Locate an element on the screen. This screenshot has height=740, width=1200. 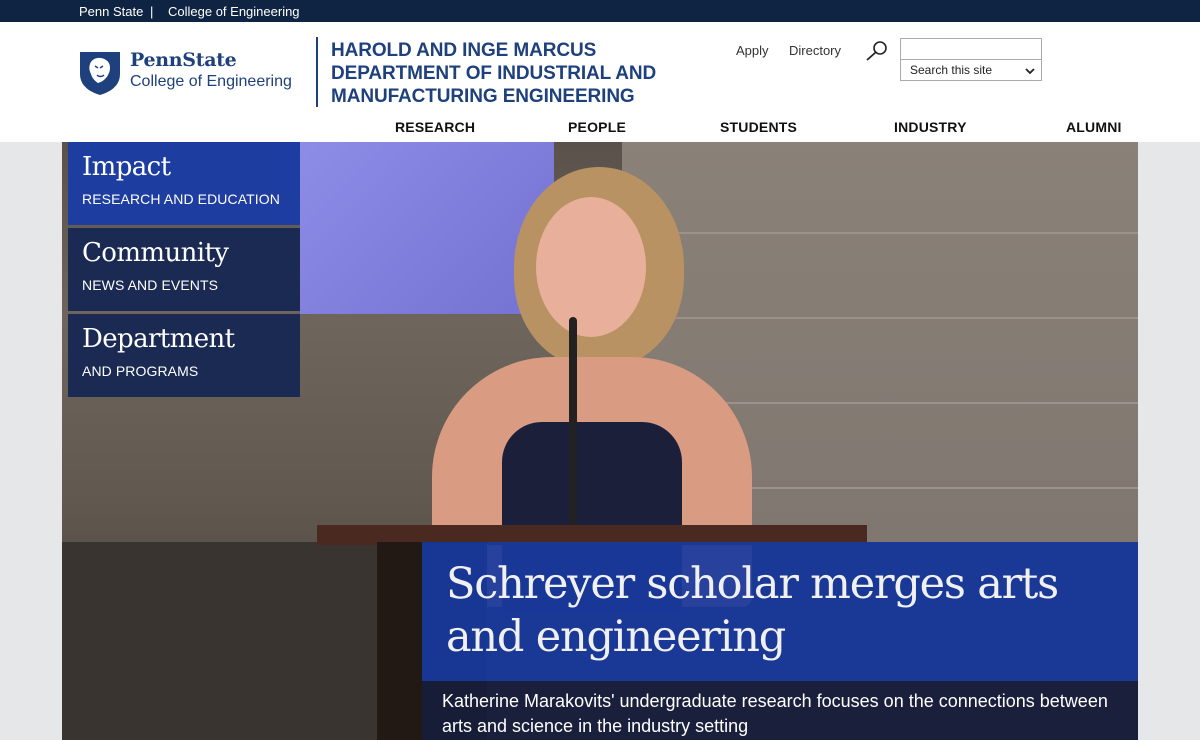
tile-title: Impact is located at coordinates (126, 167).